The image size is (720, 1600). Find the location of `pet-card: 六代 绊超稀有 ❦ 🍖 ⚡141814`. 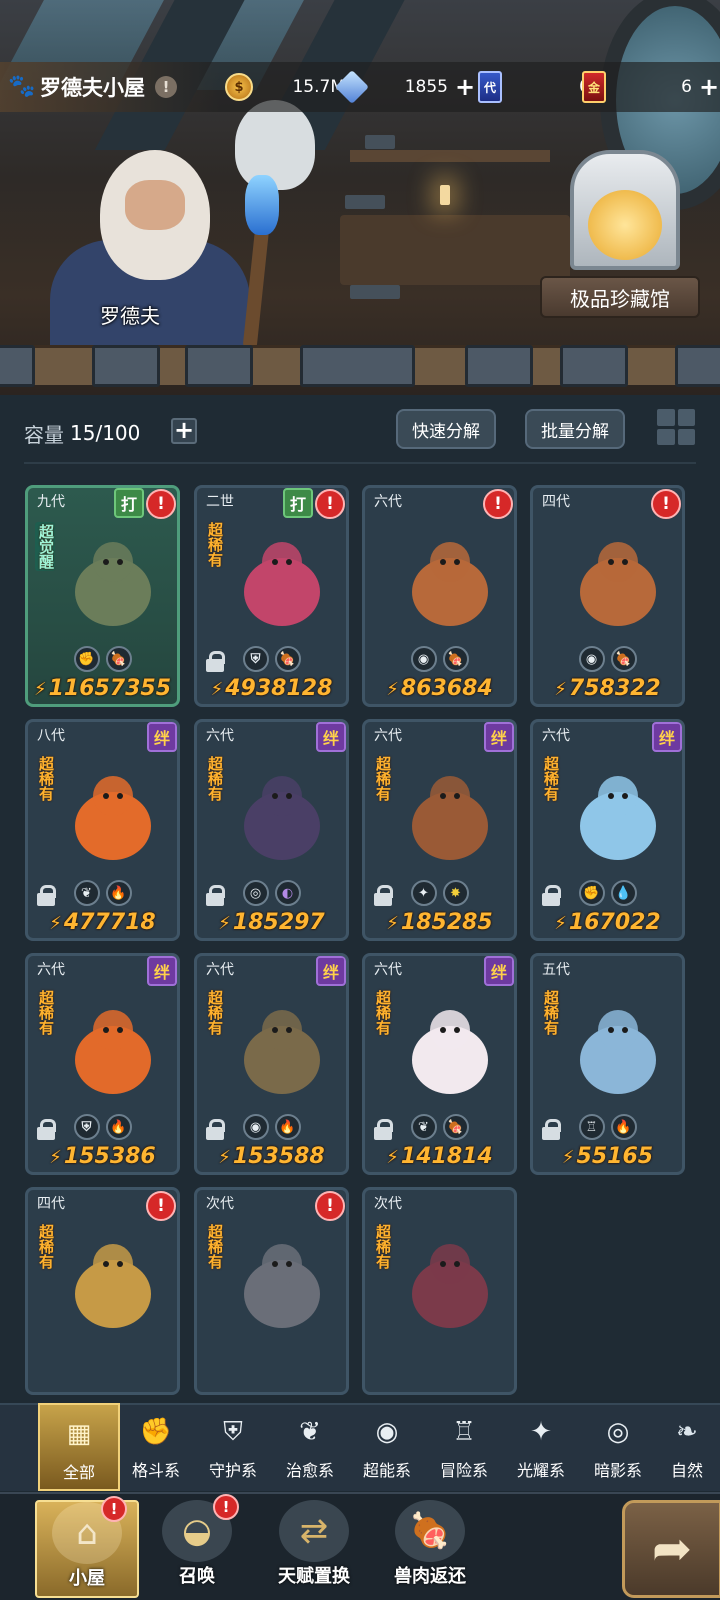

pet-card: 六代 绊超稀有 ❦ 🍖 ⚡141814 is located at coordinates (439, 1064).